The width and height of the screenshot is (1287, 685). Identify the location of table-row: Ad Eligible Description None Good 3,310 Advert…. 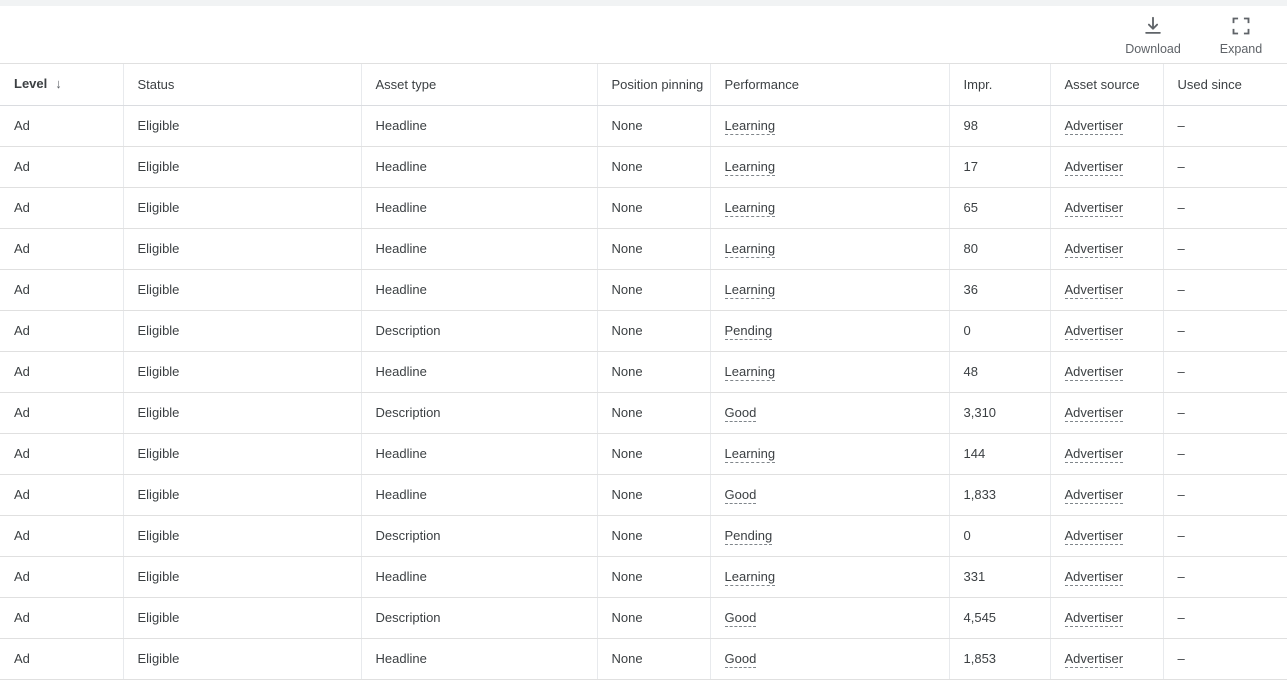
(643, 413).